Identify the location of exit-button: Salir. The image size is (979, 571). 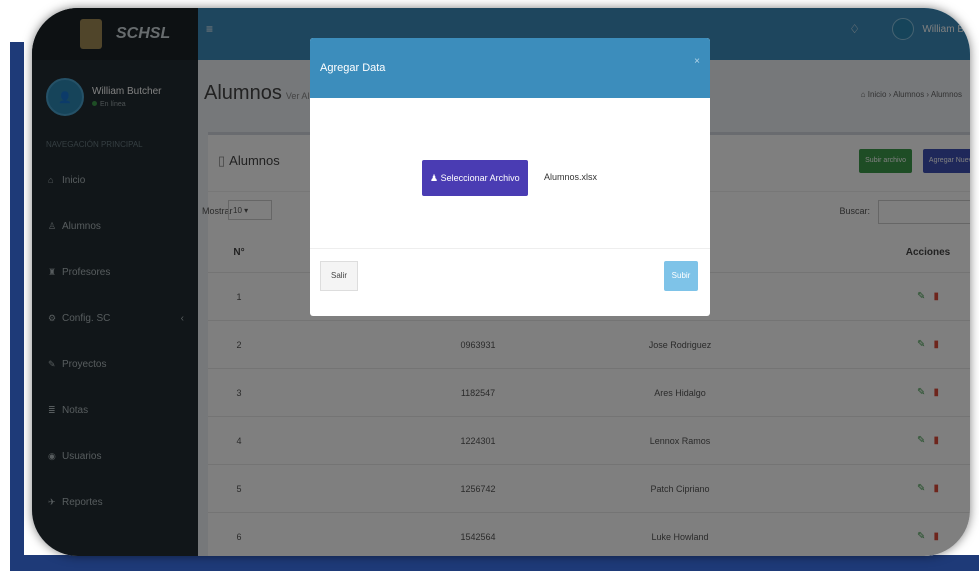
(339, 276).